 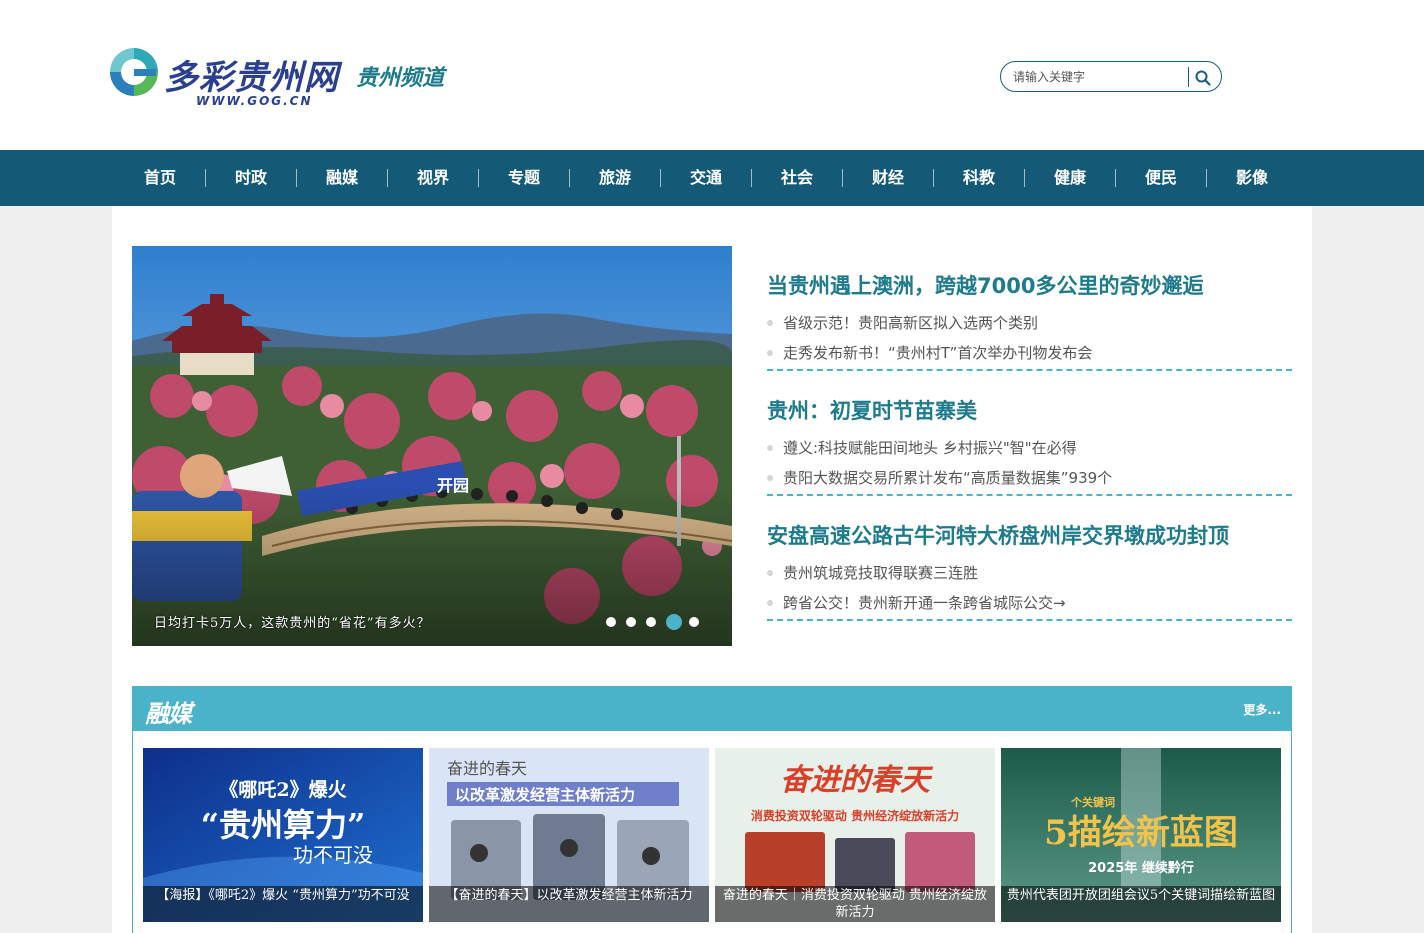 What do you see at coordinates (902, 322) in the screenshot?
I see `headline-link: 省级示范！贵阳高新区拟入选两个类别` at bounding box center [902, 322].